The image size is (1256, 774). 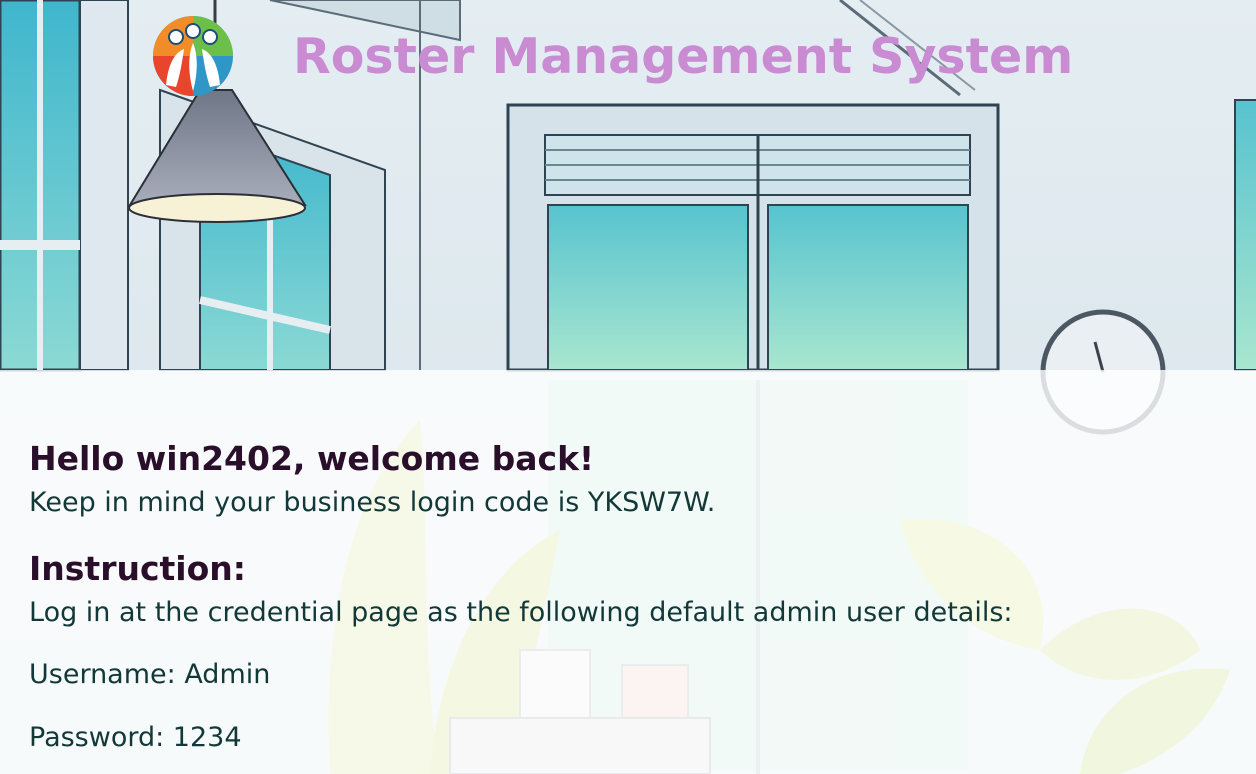 I want to click on password-line: Password: 1234, so click(x=135, y=737).